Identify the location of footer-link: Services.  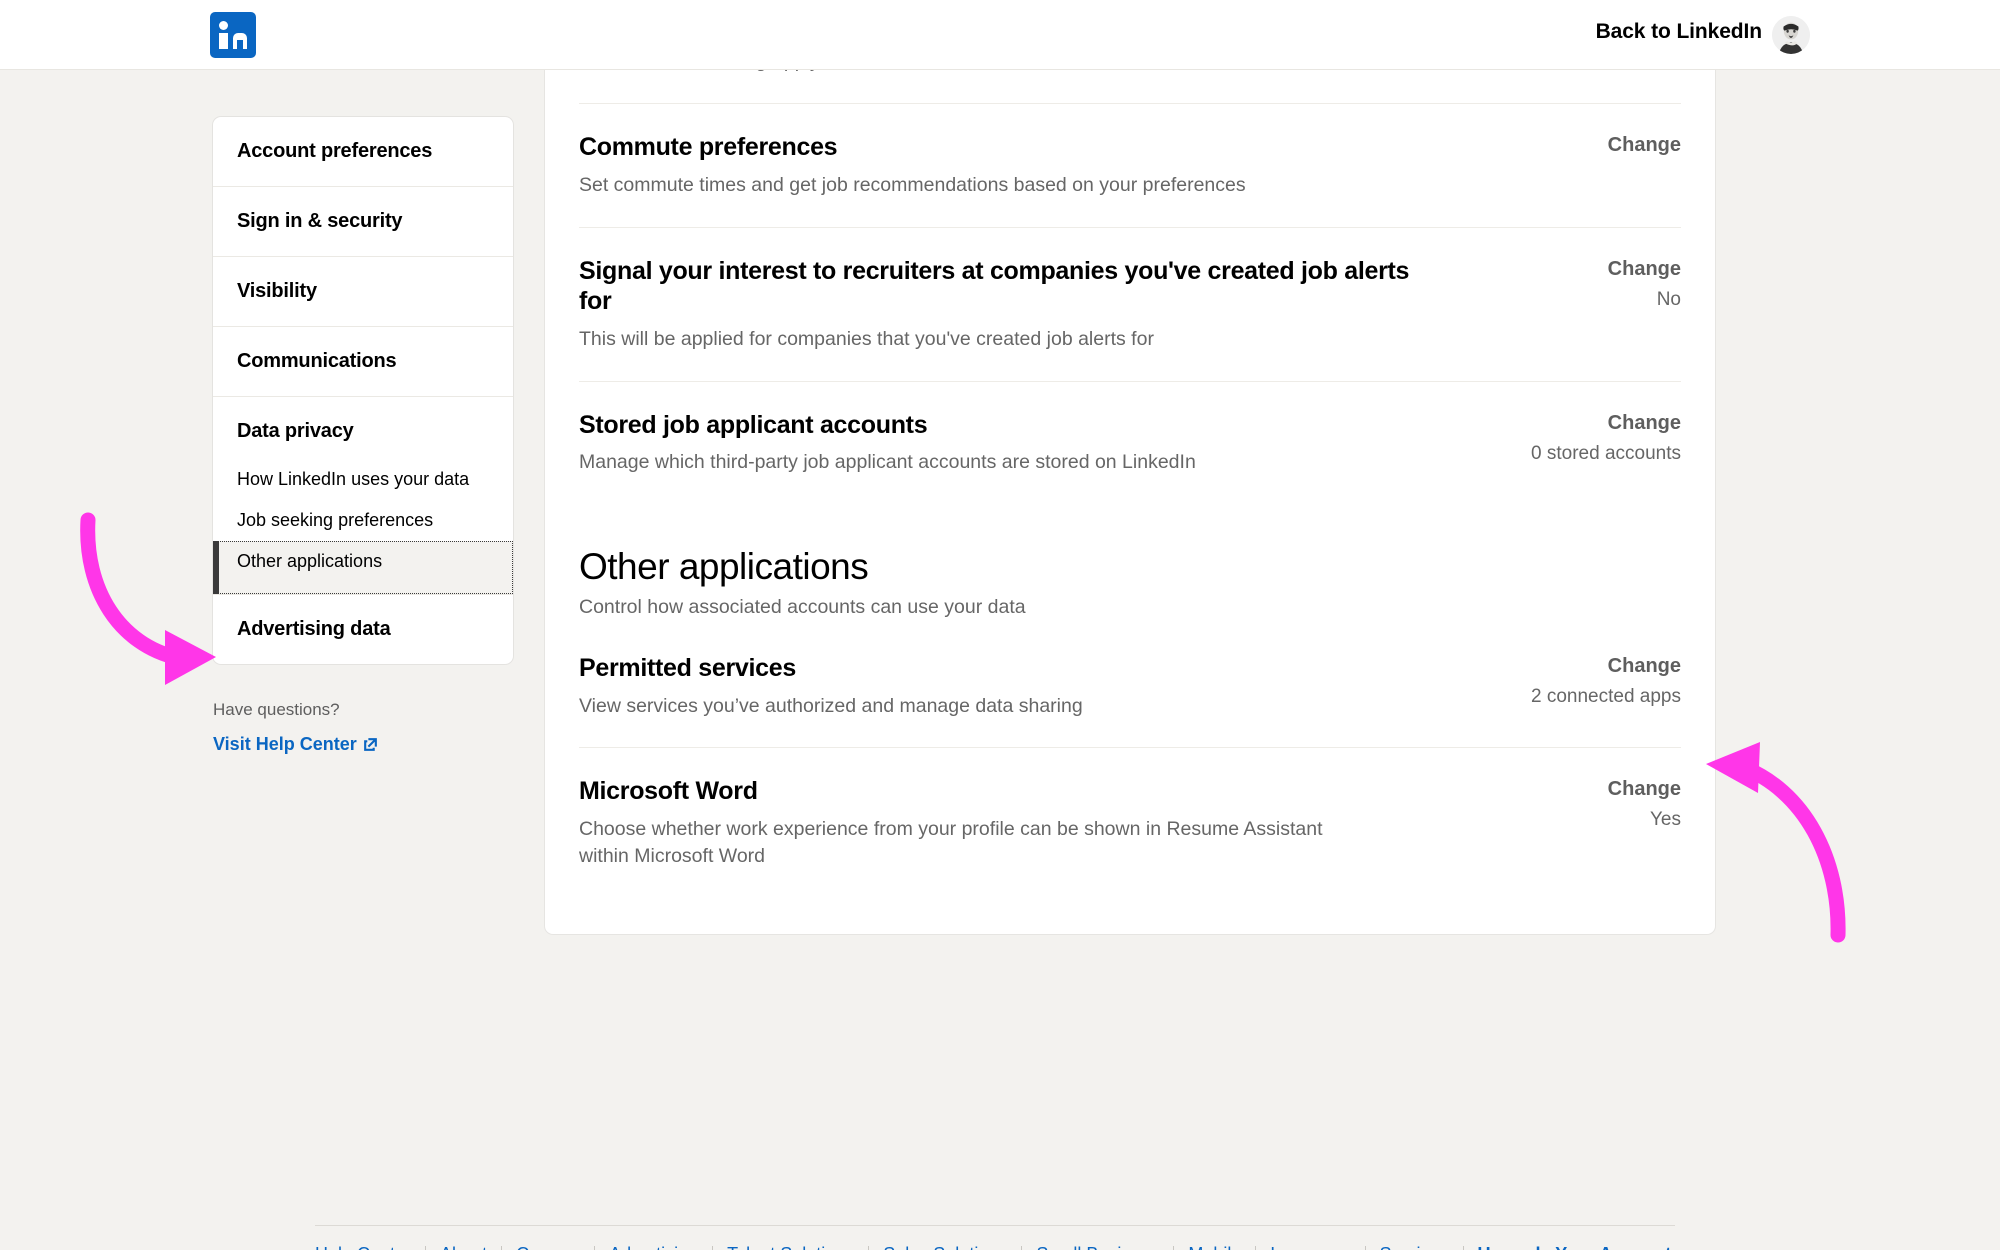
(1414, 1247).